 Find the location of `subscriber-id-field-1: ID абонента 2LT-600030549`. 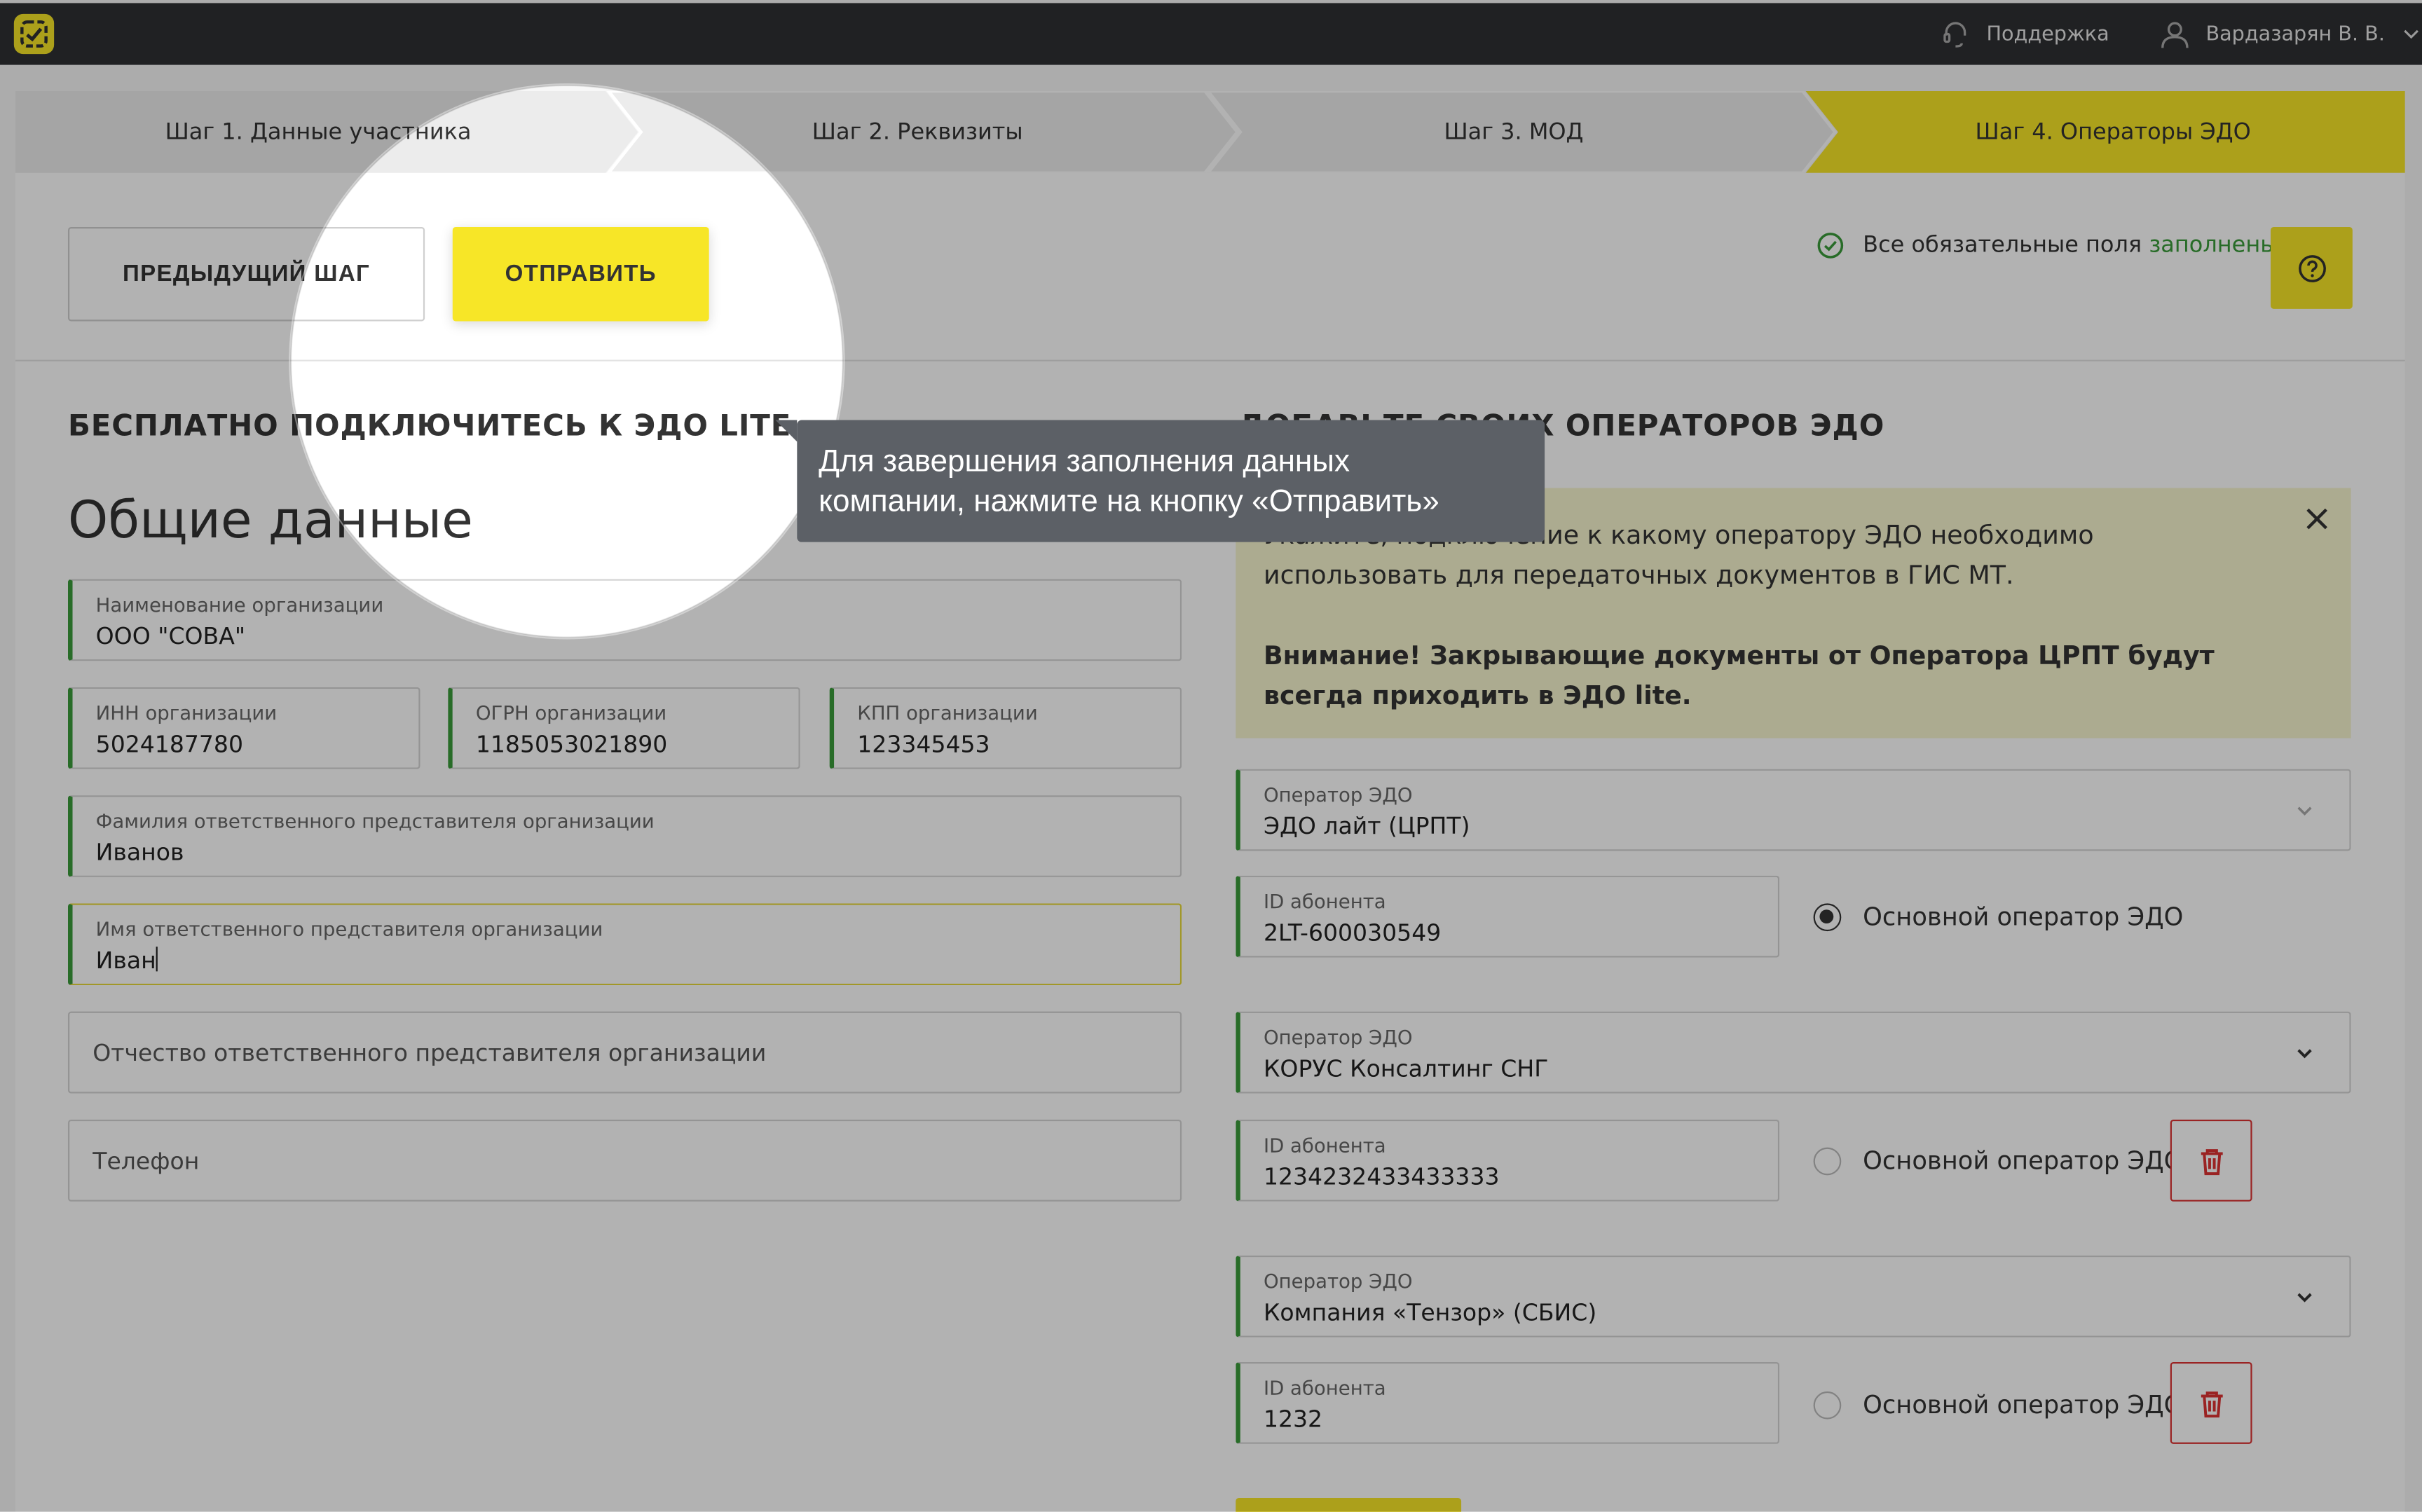

subscriber-id-field-1: ID абонента 2LT-600030549 is located at coordinates (1508, 917).